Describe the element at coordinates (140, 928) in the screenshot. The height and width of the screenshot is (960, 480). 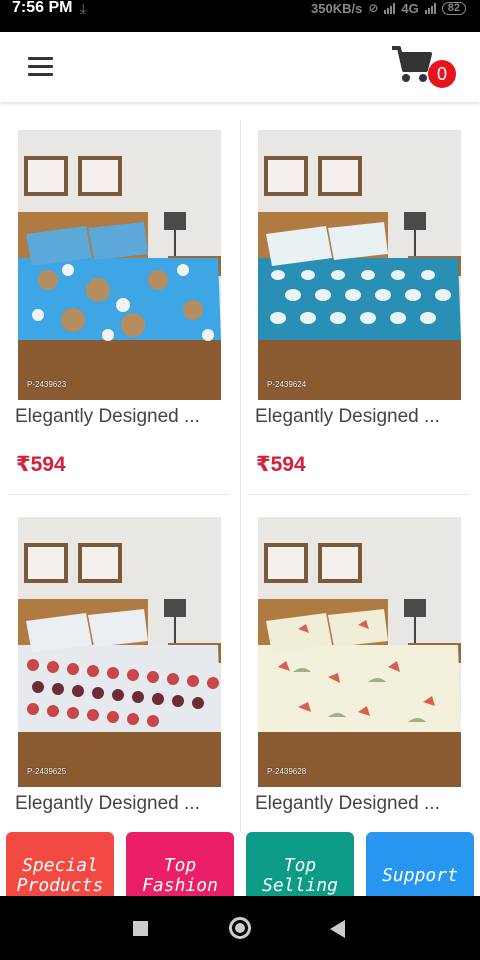
I see `recent-apps-icon` at that location.